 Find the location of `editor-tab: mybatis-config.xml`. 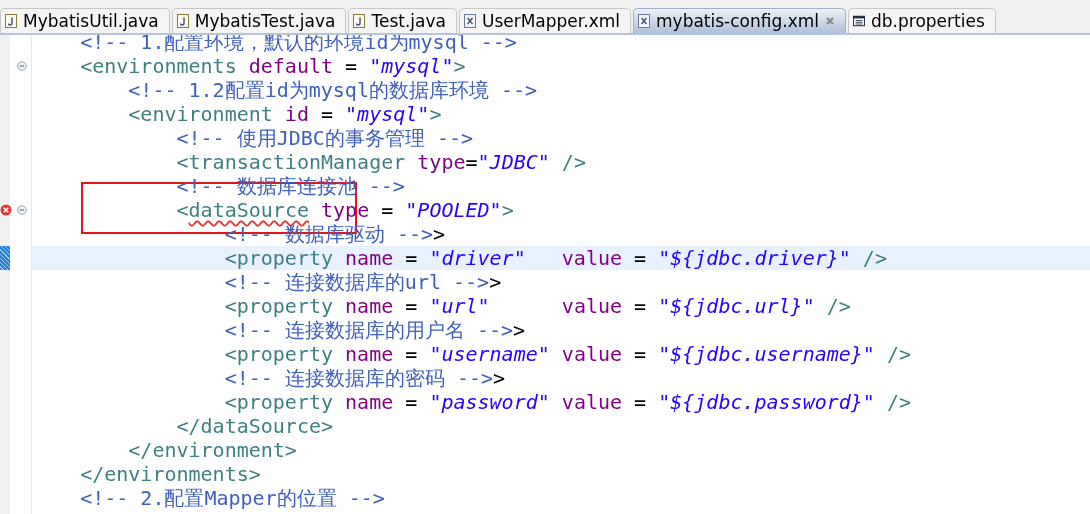

editor-tab: mybatis-config.xml is located at coordinates (739, 20).